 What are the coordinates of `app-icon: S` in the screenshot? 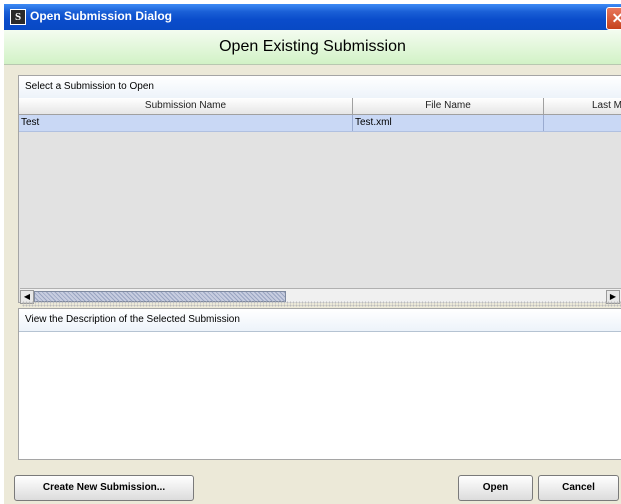 It's located at (18, 17).